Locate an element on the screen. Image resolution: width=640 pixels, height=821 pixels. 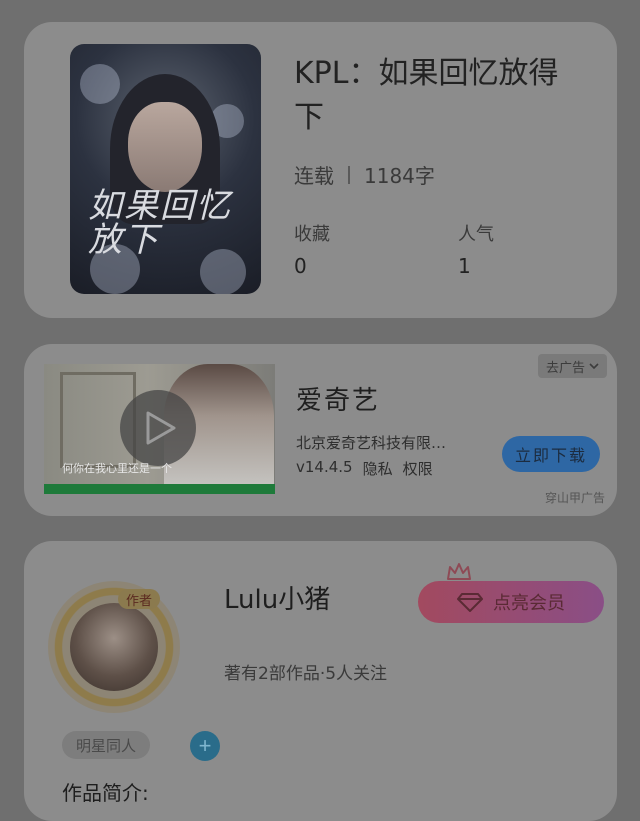
word-count: 1184字 is located at coordinates (399, 176).